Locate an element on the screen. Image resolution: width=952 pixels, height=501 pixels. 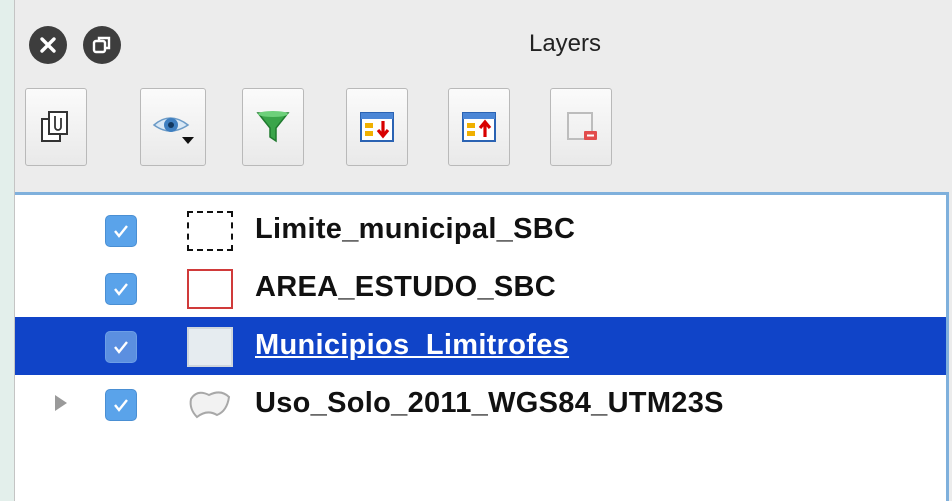
red-outline-symbol-icon is located at coordinates (210, 289).